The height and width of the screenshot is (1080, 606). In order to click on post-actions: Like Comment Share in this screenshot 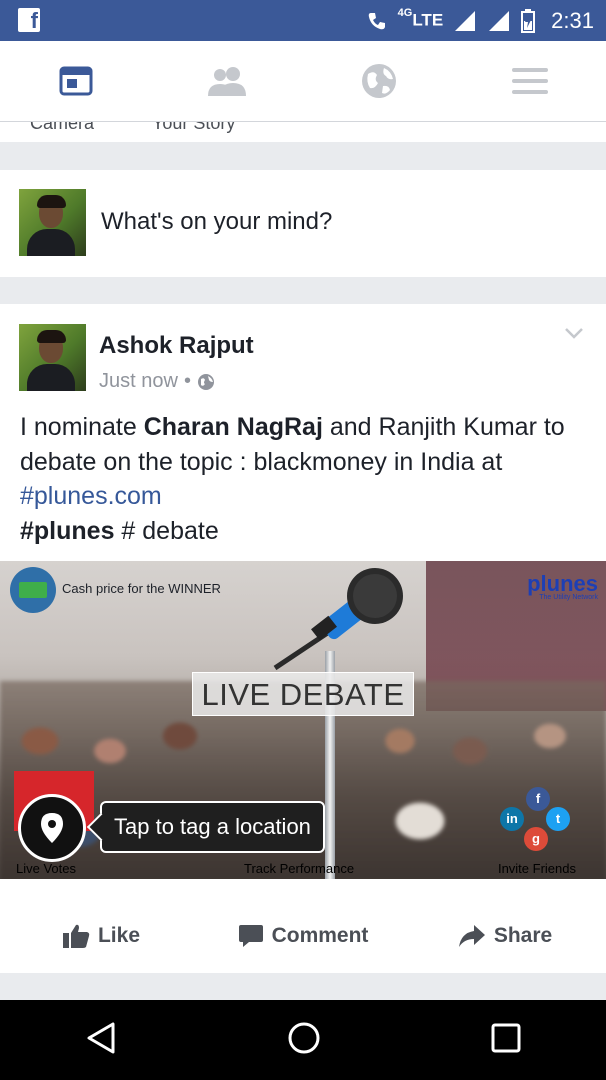, I will do `click(303, 936)`.